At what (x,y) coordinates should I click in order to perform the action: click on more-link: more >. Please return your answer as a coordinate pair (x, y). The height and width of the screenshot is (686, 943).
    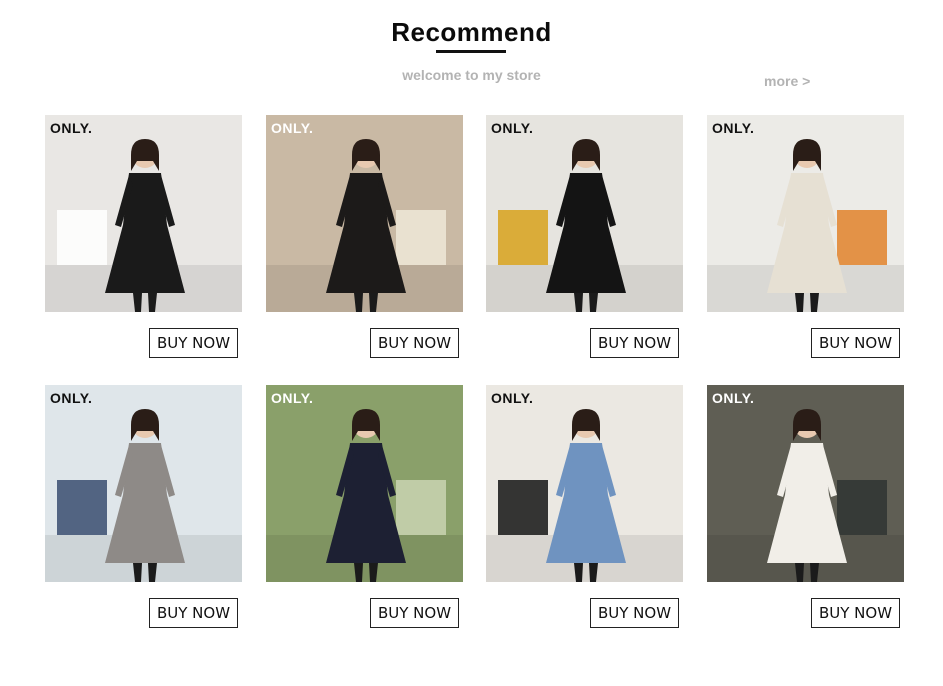
    Looking at the image, I should click on (787, 81).